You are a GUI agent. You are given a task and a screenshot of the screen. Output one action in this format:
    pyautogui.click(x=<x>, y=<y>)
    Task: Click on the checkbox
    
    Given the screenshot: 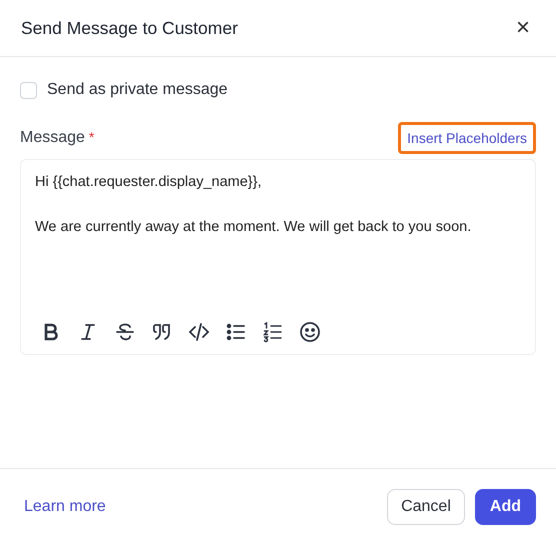 What is the action you would take?
    pyautogui.click(x=28, y=90)
    